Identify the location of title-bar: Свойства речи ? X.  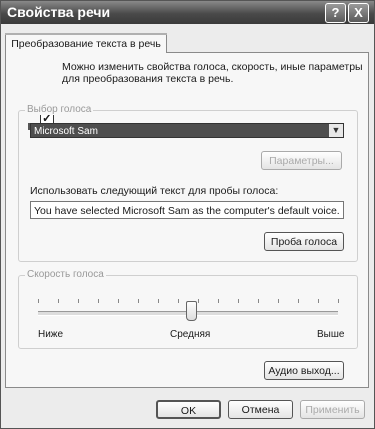
(187, 12).